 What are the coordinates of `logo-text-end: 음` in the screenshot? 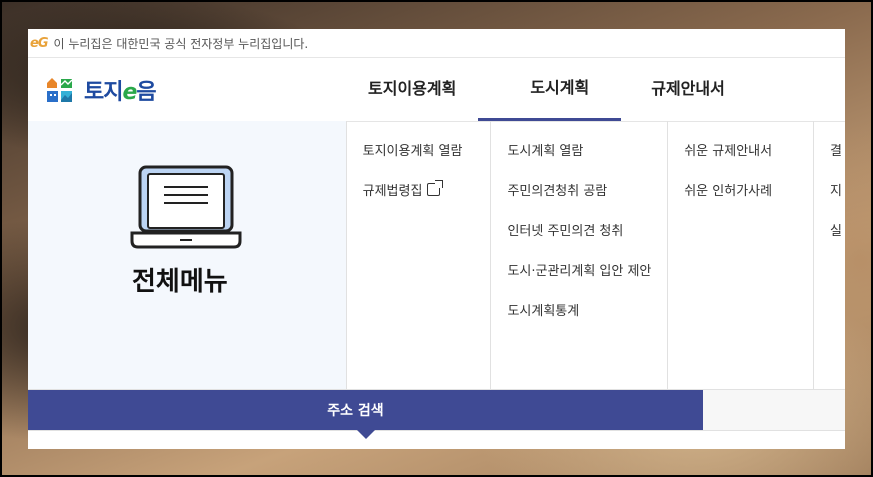 It's located at (146, 92).